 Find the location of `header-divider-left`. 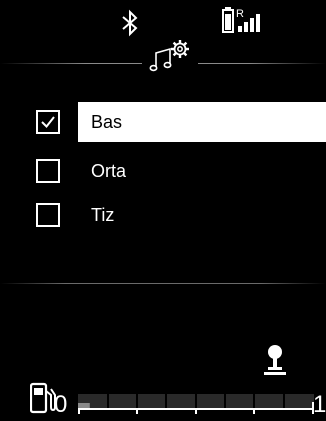

header-divider-left is located at coordinates (71, 63).